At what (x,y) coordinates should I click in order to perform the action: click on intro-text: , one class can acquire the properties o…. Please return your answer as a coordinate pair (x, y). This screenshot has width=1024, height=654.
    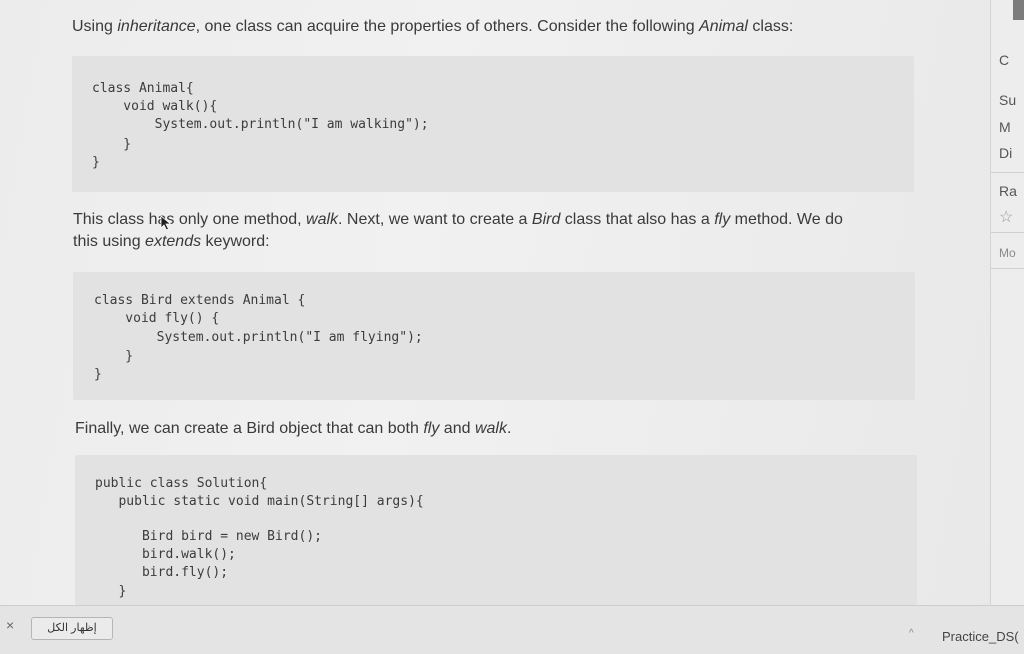
    Looking at the image, I should click on (447, 26).